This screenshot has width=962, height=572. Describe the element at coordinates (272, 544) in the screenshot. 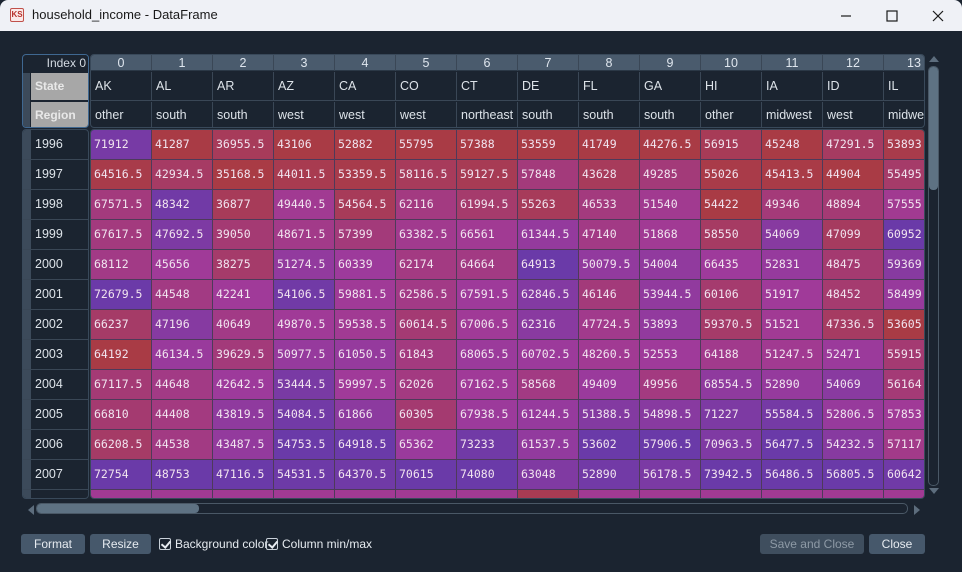

I see `checkbox-checked-icon` at that location.